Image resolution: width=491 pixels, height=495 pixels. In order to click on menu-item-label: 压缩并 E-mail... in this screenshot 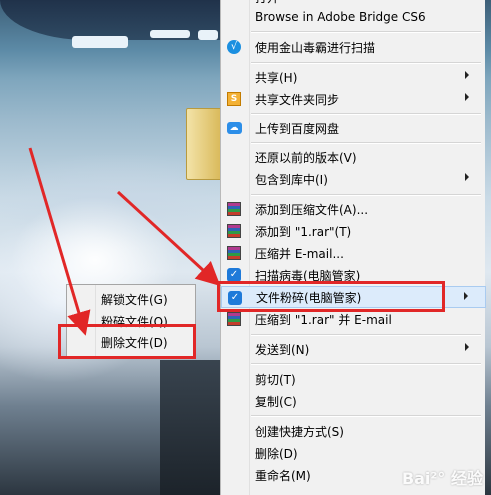, I will do `click(299, 253)`.